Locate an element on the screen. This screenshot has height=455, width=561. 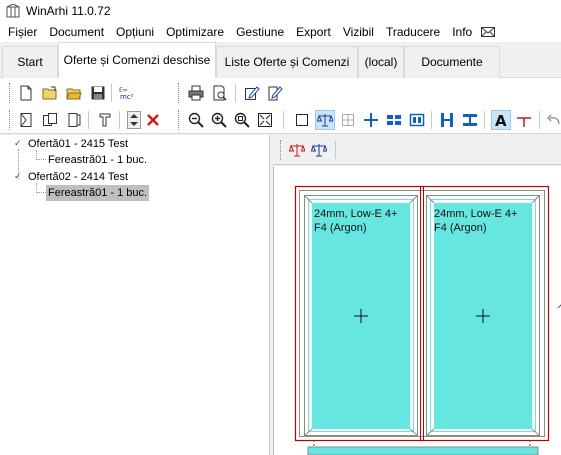
balance-blue-icon is located at coordinates (319, 150).